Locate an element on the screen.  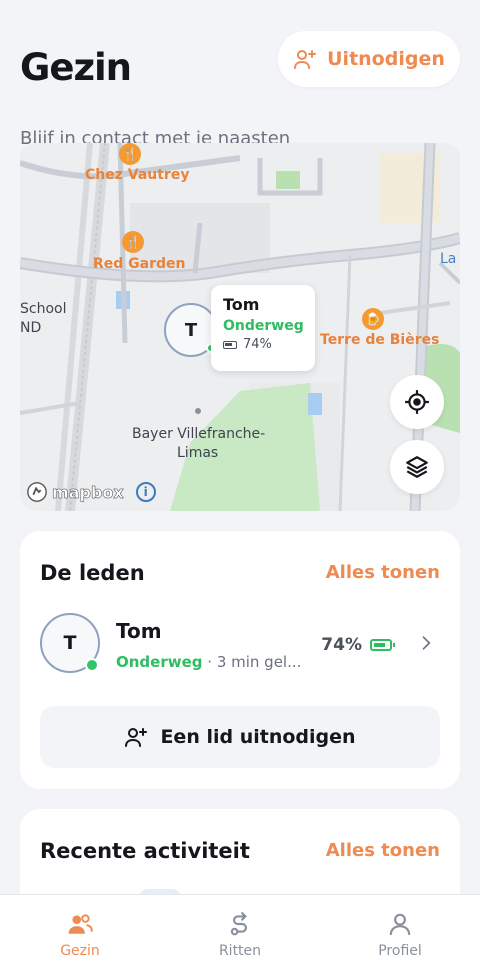
crosshair-icon is located at coordinates (417, 402).